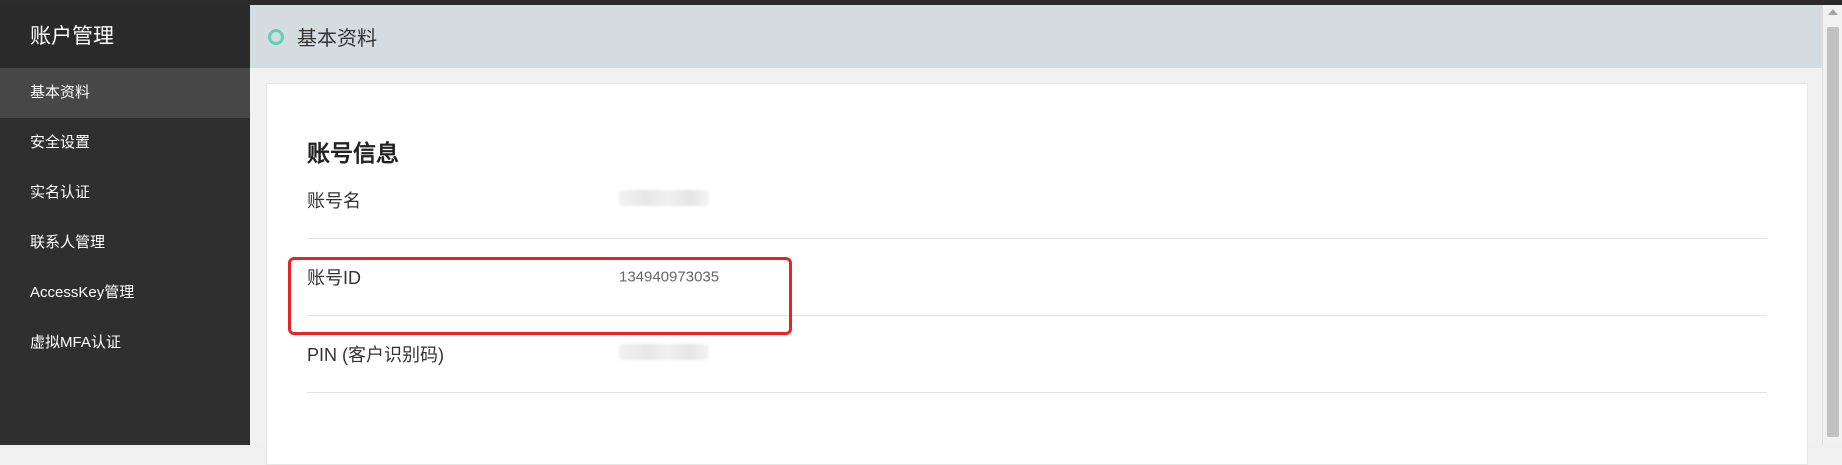 Image resolution: width=1842 pixels, height=465 pixels. I want to click on pin-label: PIN (客户识别码), so click(375, 355).